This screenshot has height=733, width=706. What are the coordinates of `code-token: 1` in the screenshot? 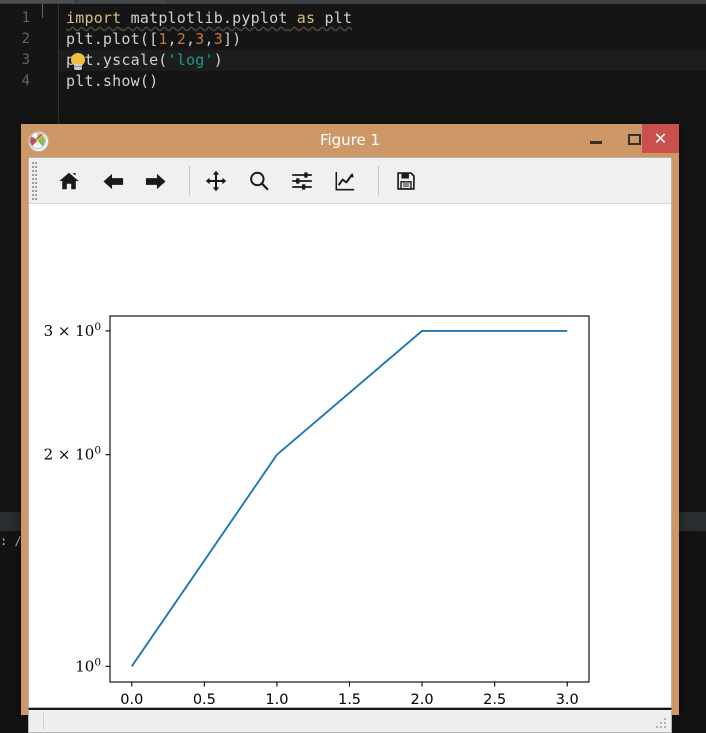 It's located at (163, 39).